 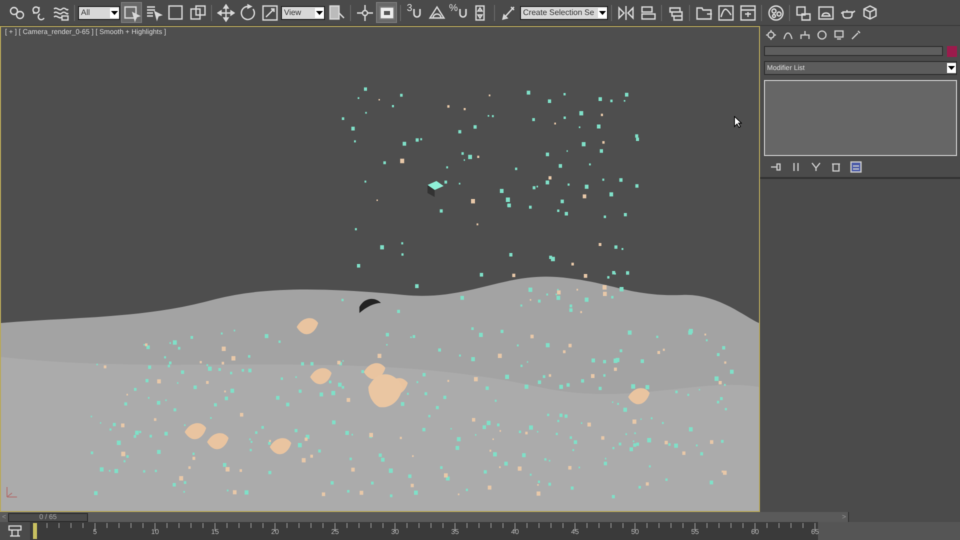 I want to click on key-filter-icon, so click(x=15, y=531).